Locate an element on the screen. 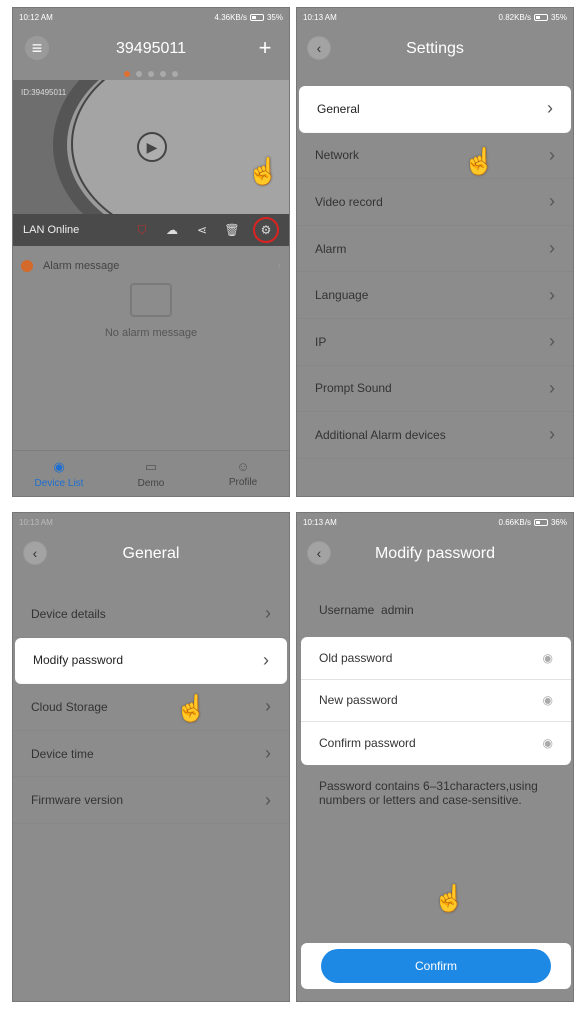 This screenshot has width=581, height=1024. settings-item-prompt-sound: Prompt Sound › is located at coordinates (435, 389).